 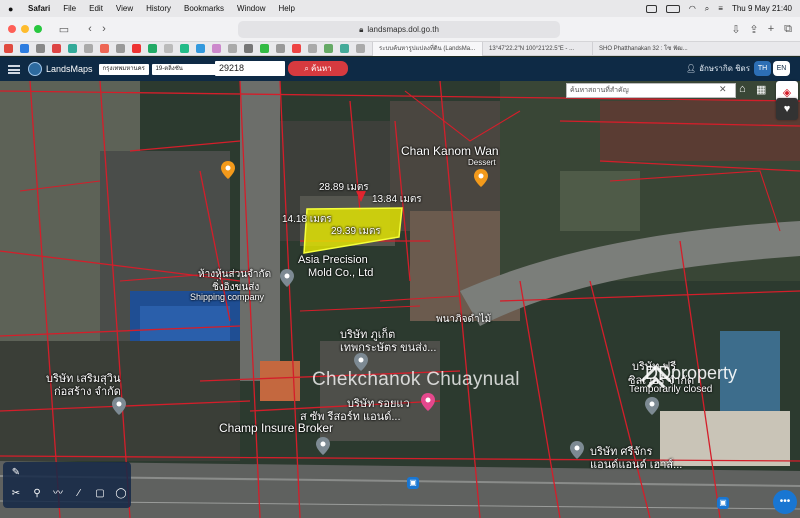 What do you see at coordinates (186, 69) in the screenshot?
I see `district-select: 19-ตลิ่งชัน` at bounding box center [186, 69].